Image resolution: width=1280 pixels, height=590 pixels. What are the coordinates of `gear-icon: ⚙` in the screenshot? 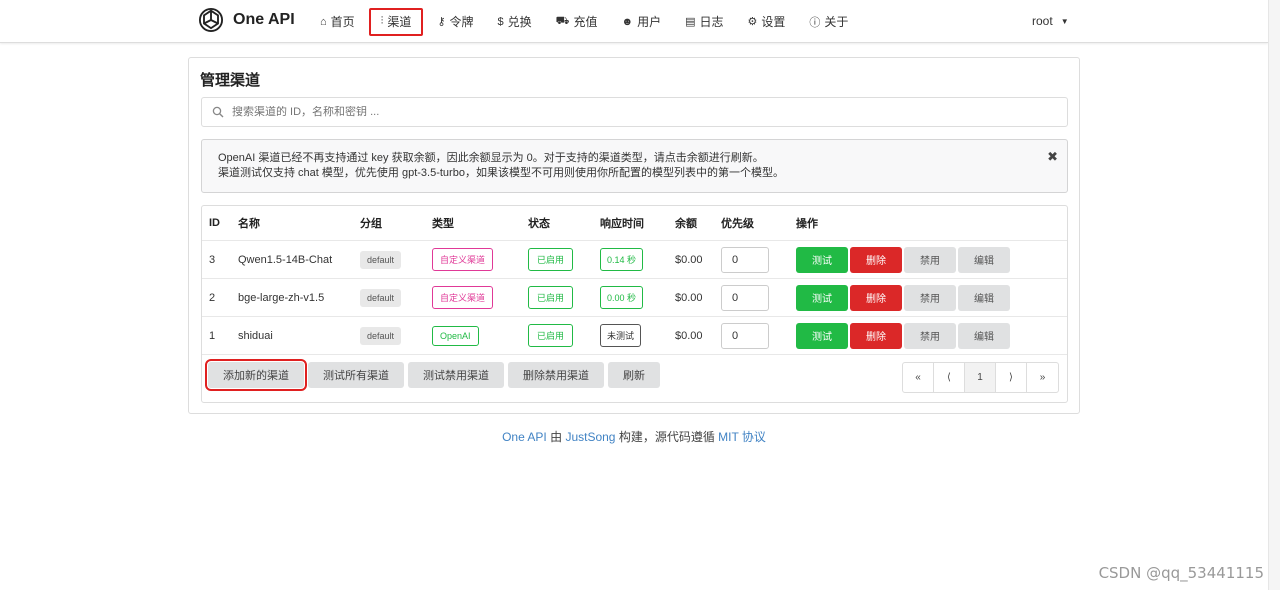 It's located at (752, 22).